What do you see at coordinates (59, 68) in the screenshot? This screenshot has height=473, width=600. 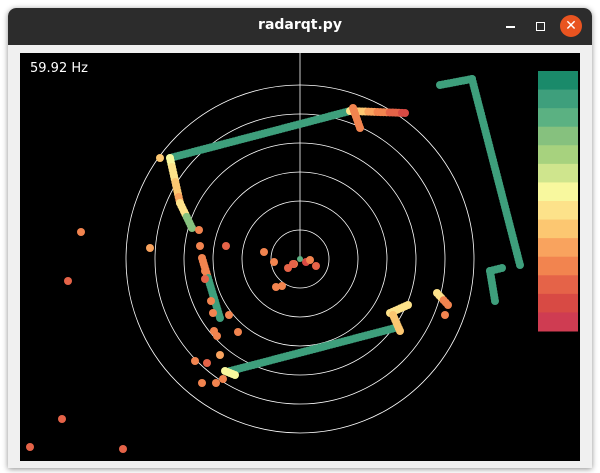 I see `fps-readout: 59.92 Hz` at bounding box center [59, 68].